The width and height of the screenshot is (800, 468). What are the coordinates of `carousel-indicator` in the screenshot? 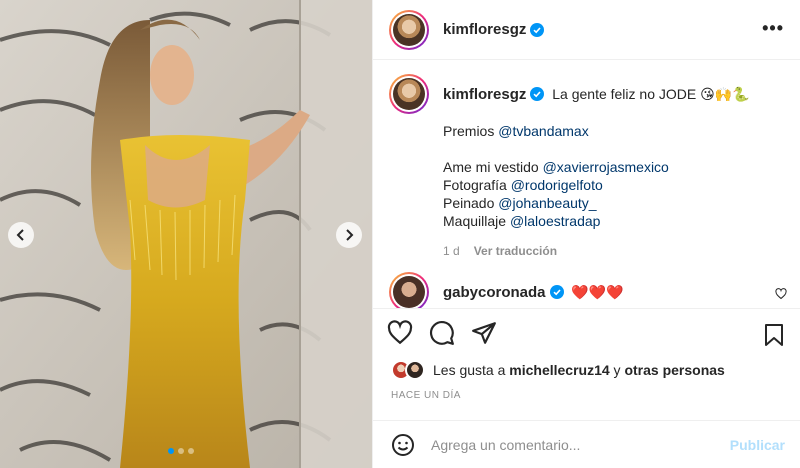 It's located at (181, 451).